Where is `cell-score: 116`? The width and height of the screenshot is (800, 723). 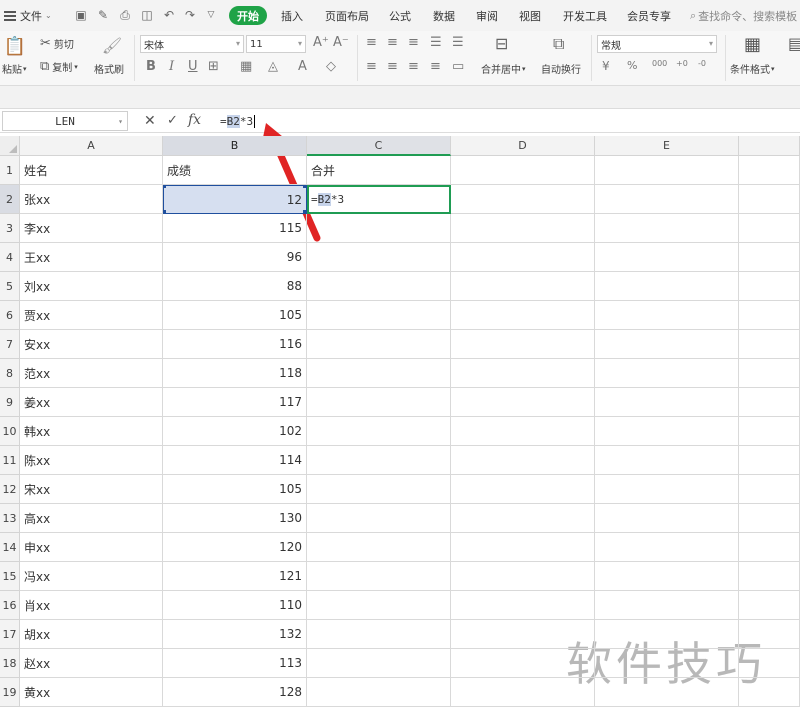
cell-score: 116 is located at coordinates (235, 344).